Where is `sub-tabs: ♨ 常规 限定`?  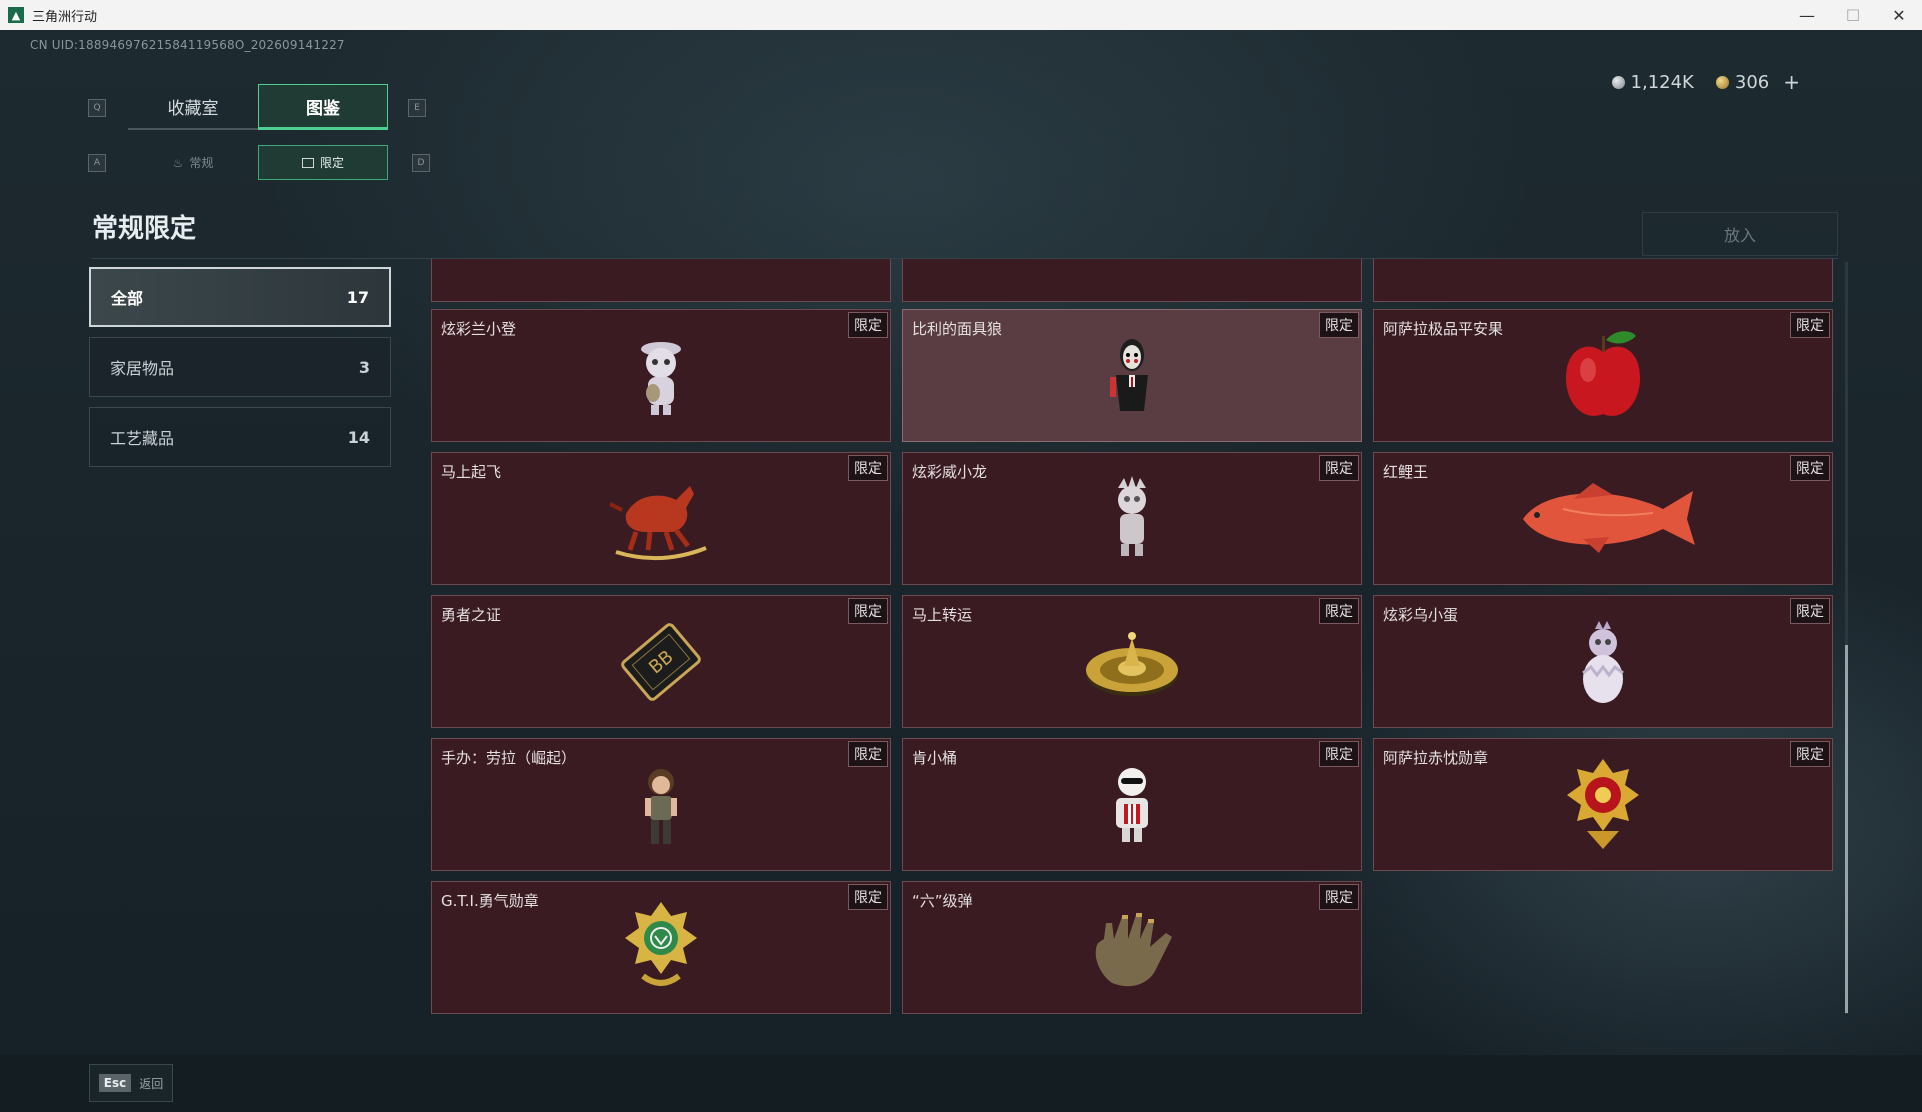
sub-tabs: ♨ 常规 限定 is located at coordinates (258, 162).